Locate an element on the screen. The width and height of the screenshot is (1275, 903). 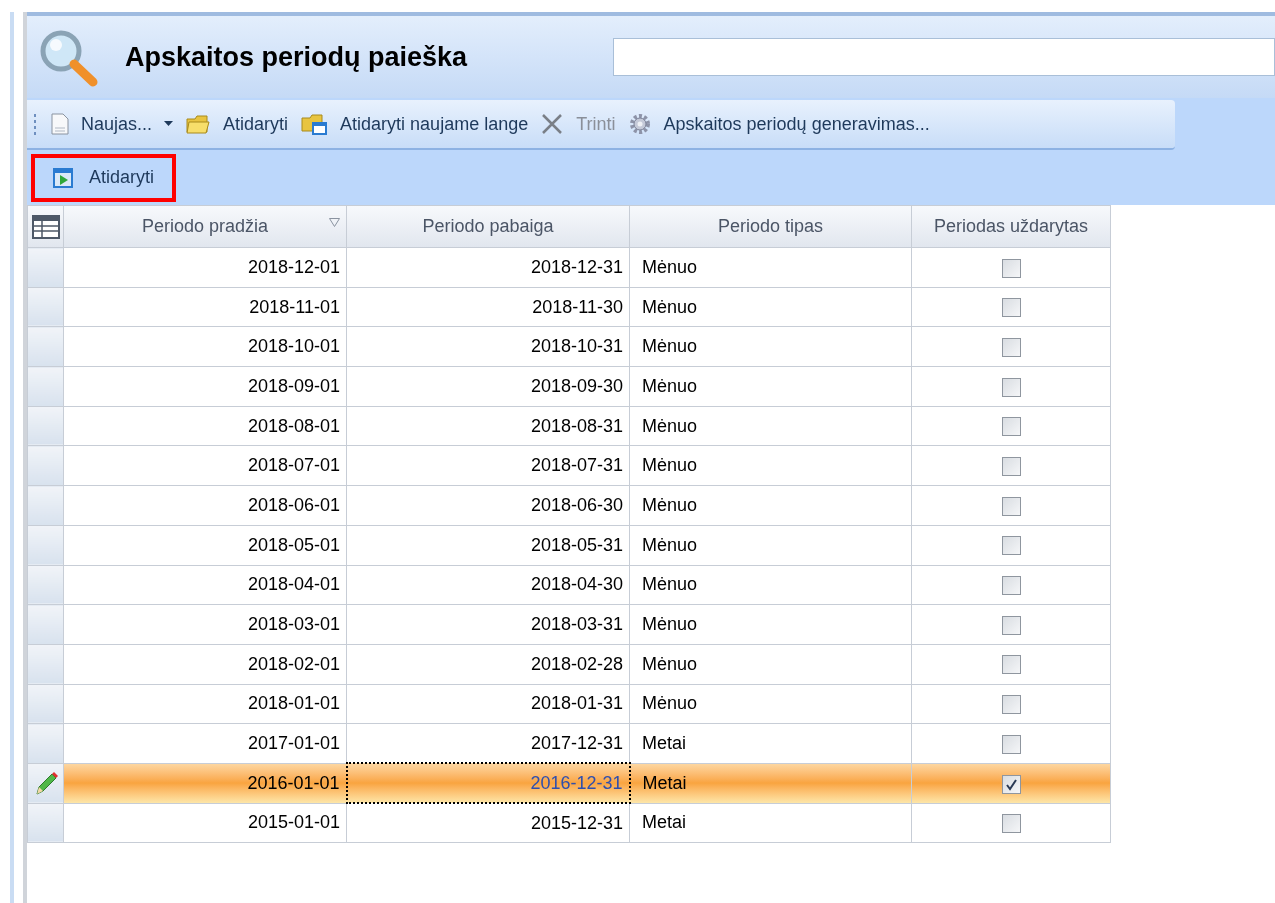
table-cell: 2018-05-01 is located at coordinates (205, 545).